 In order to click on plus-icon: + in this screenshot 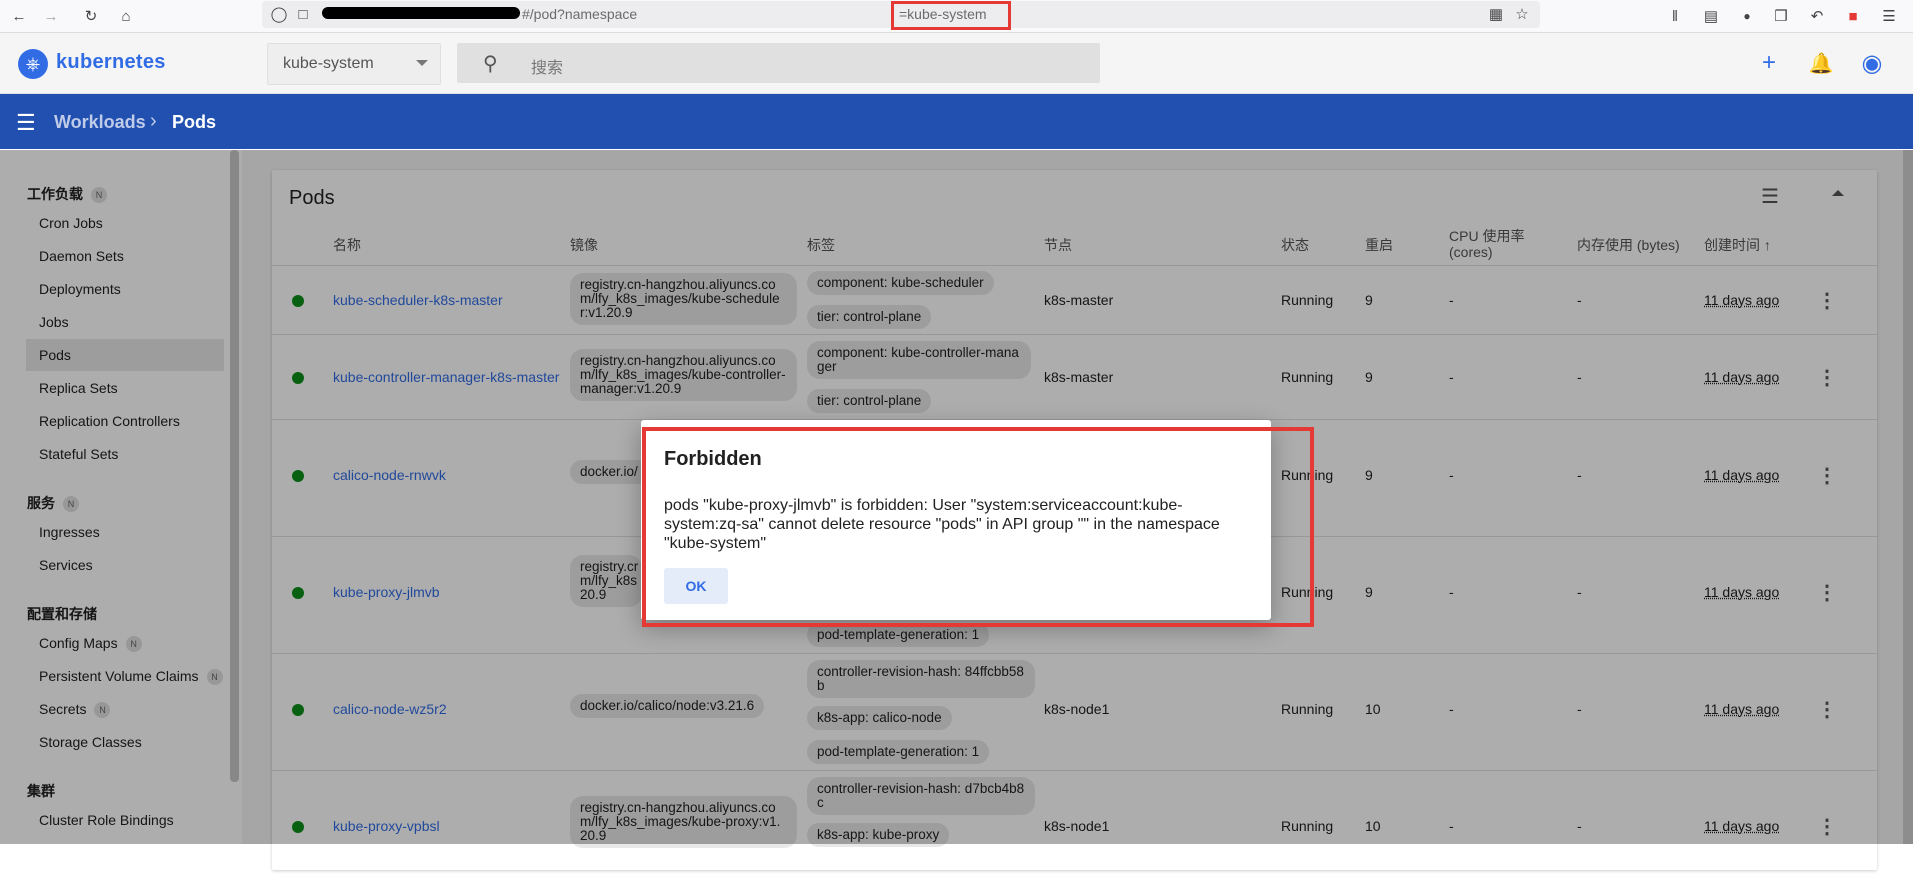, I will do `click(1769, 63)`.